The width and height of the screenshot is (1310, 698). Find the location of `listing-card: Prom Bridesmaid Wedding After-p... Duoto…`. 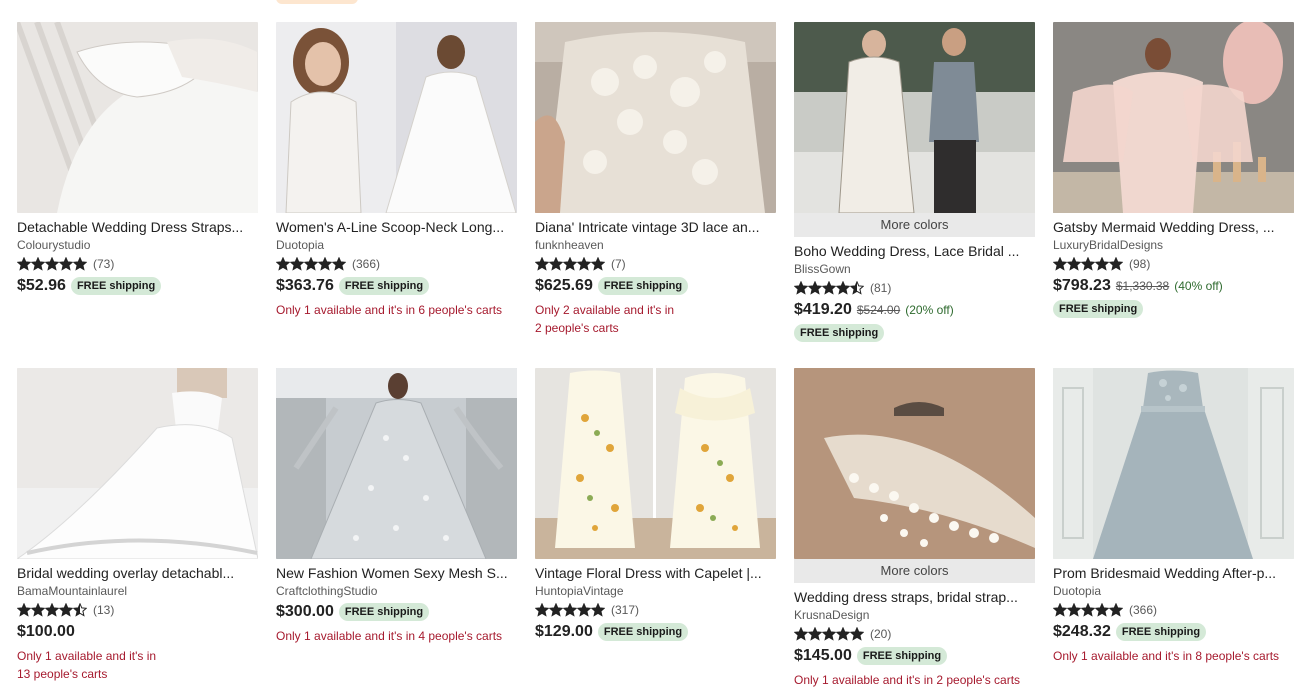

listing-card: Prom Bridesmaid Wedding After-p... Duoto… is located at coordinates (1173, 533).